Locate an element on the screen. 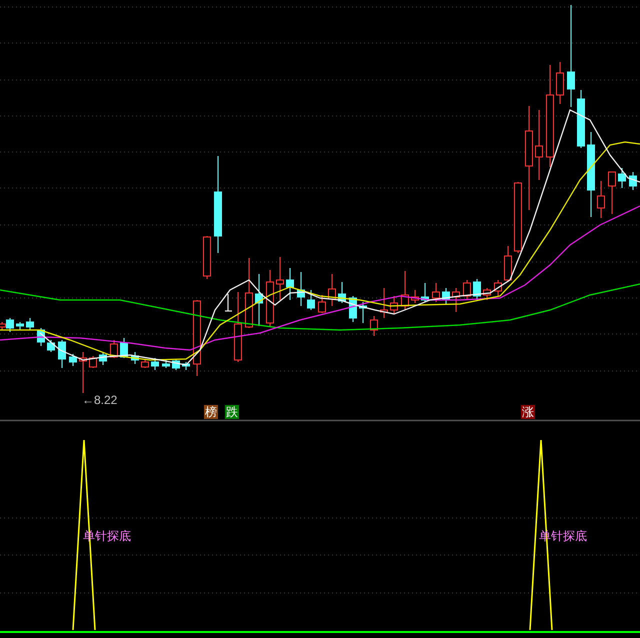 The image size is (640, 638). signal-badge: 榜 is located at coordinates (211, 412).